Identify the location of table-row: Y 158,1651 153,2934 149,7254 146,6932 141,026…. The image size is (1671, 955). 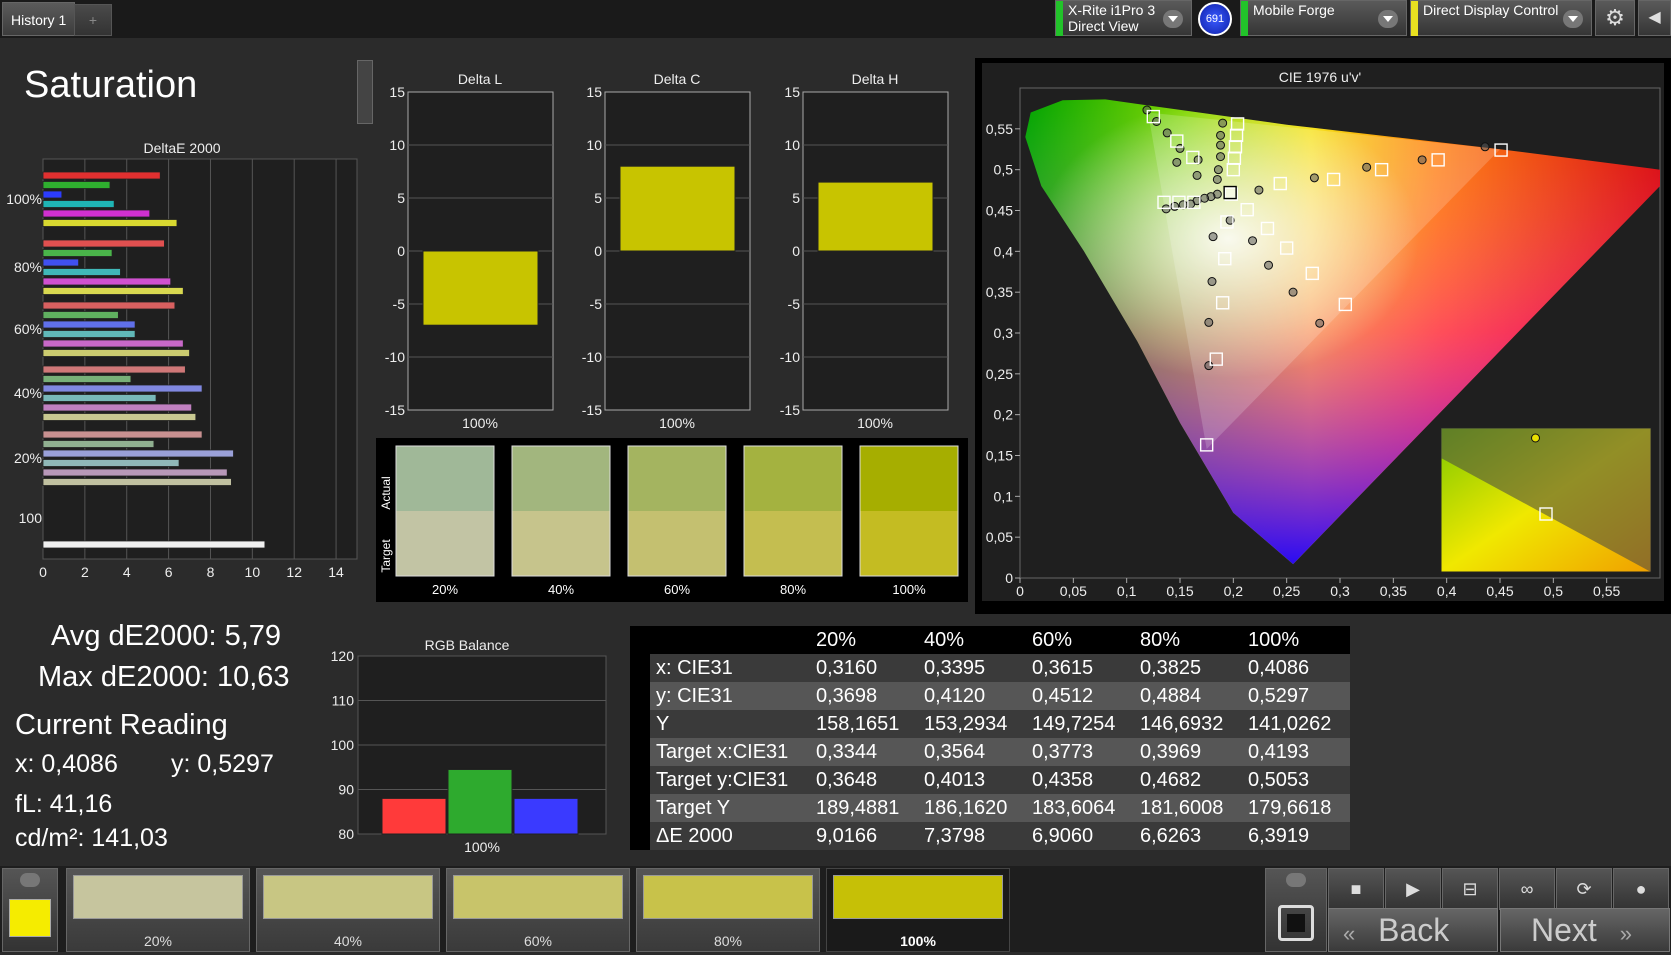
(990, 724).